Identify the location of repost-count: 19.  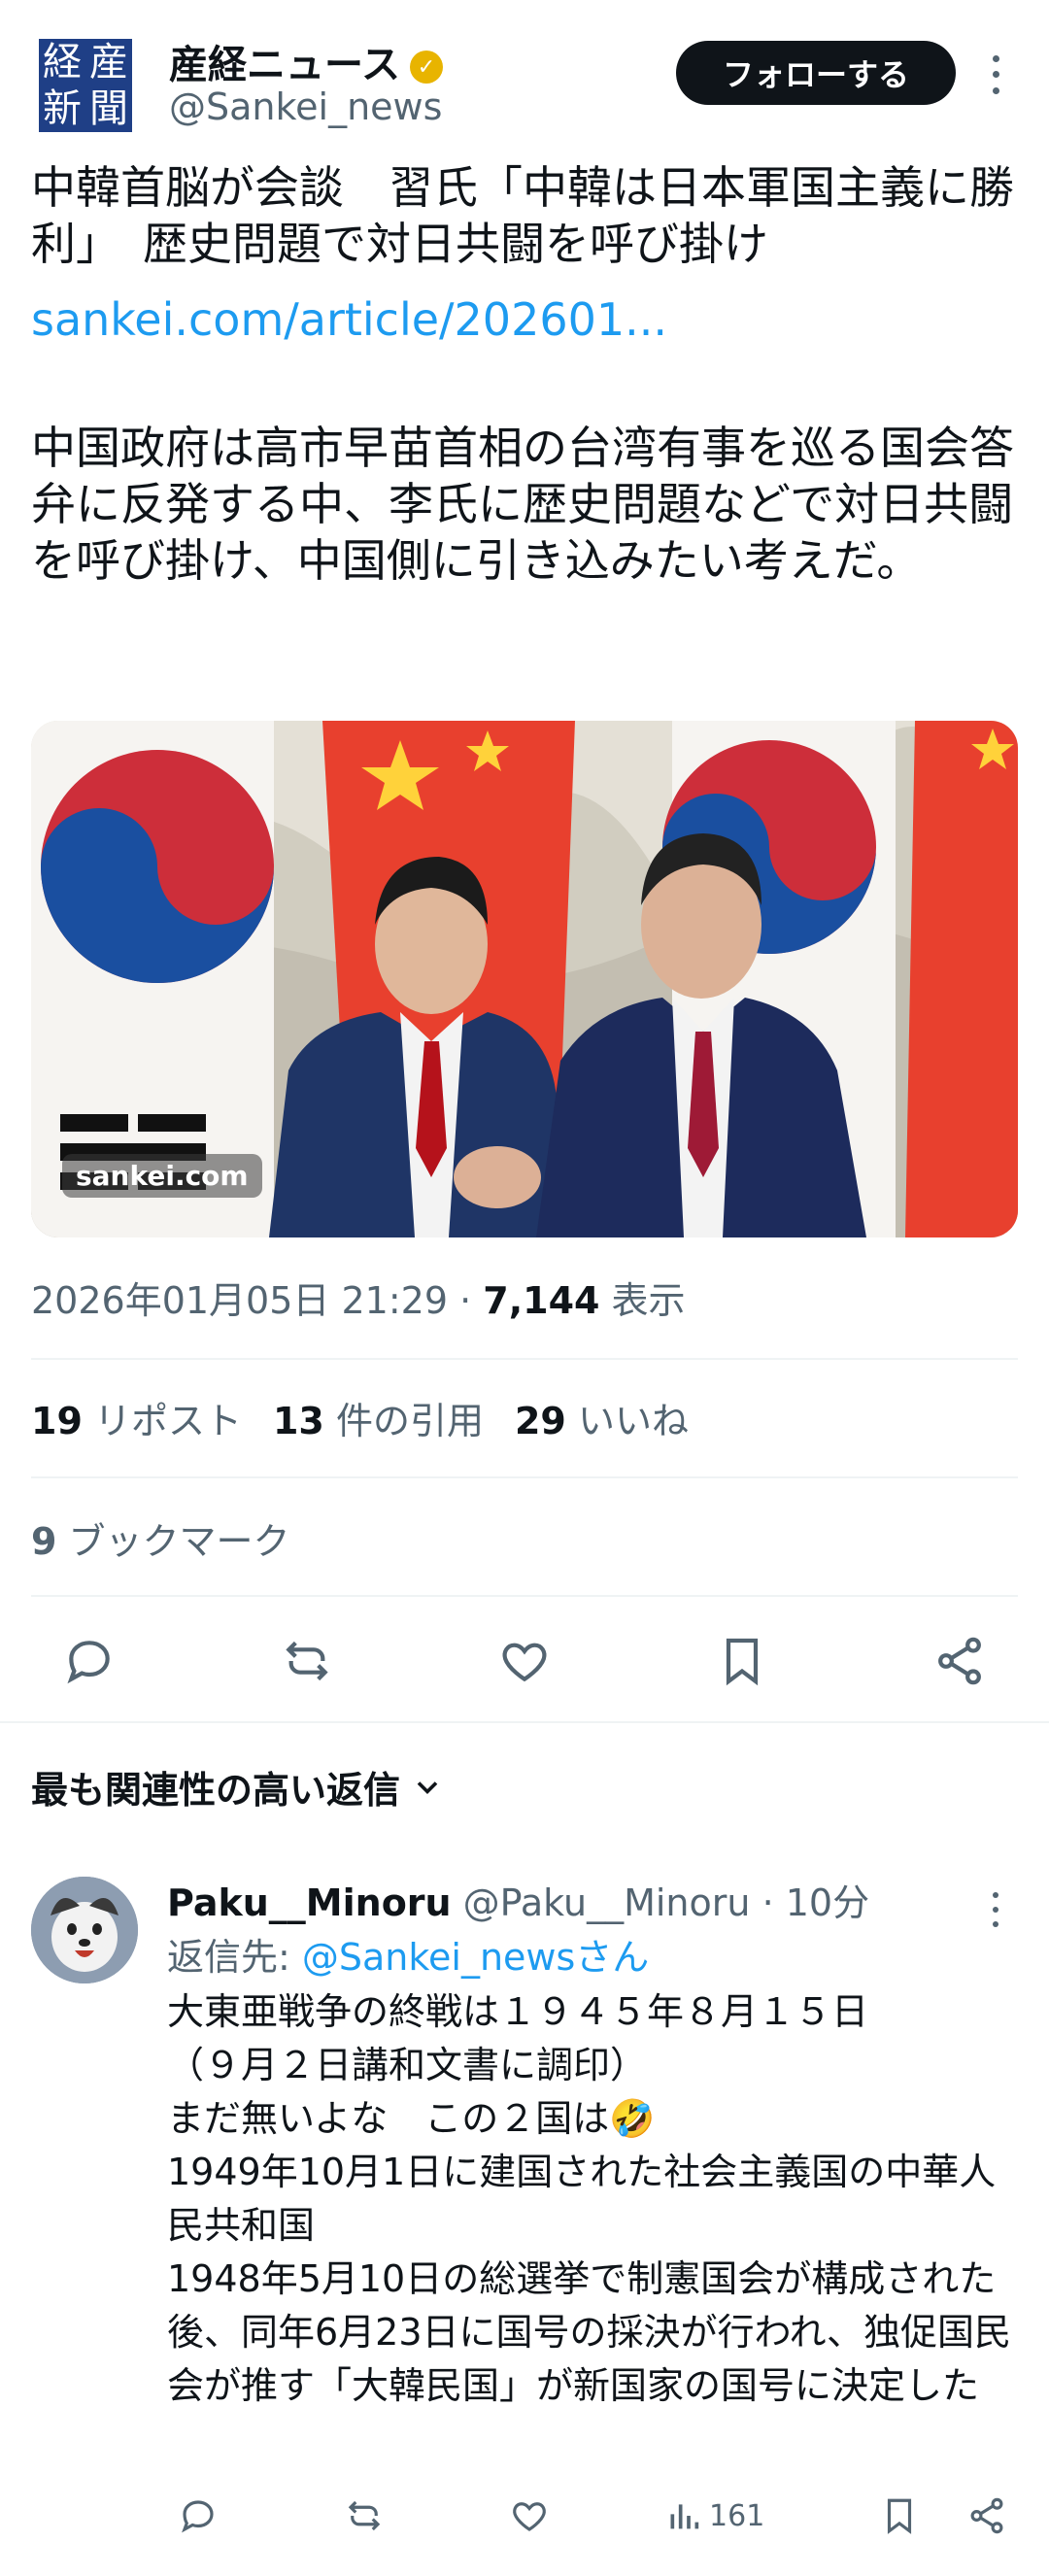
(57, 1421).